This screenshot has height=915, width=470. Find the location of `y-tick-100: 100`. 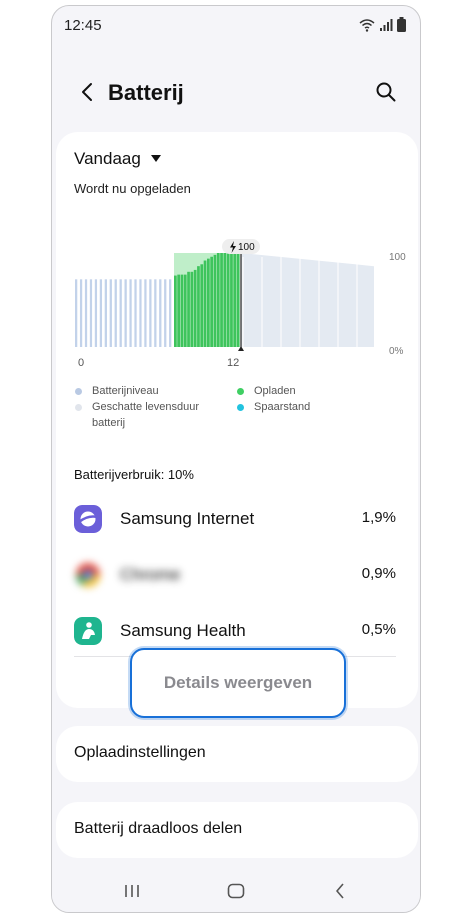

y-tick-100: 100 is located at coordinates (397, 257).